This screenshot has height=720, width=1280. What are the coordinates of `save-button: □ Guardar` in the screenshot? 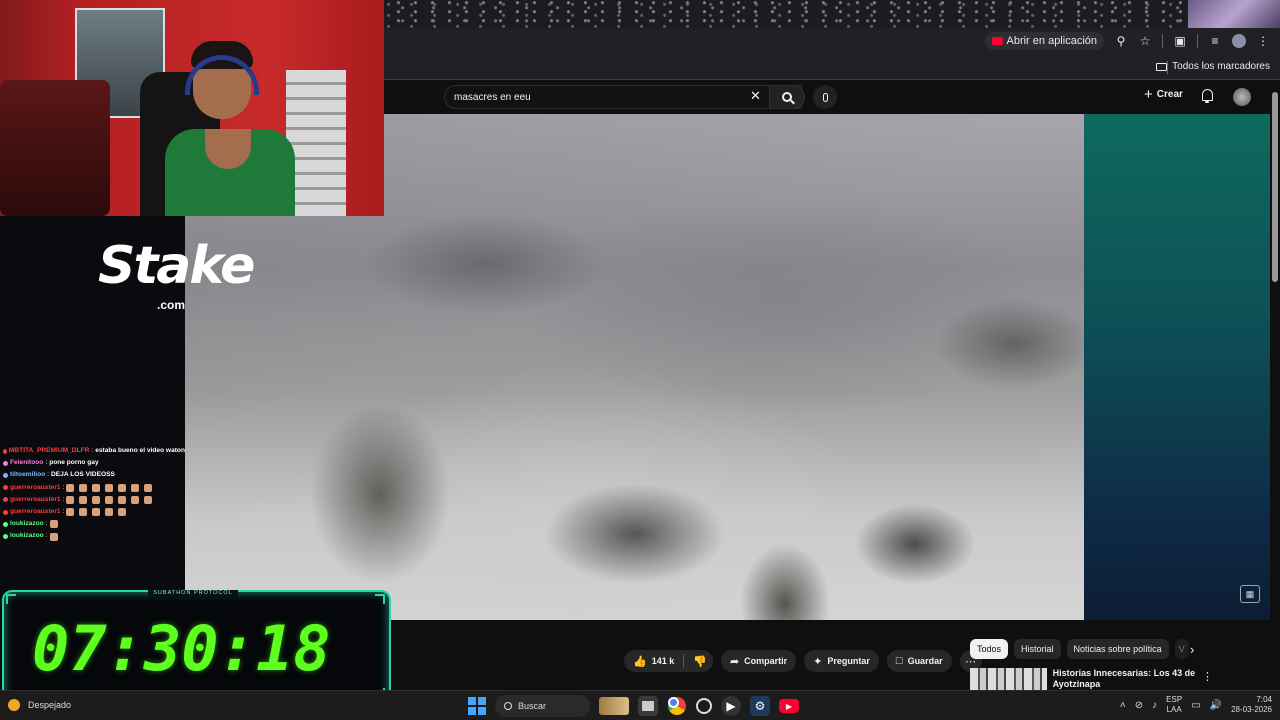 It's located at (919, 661).